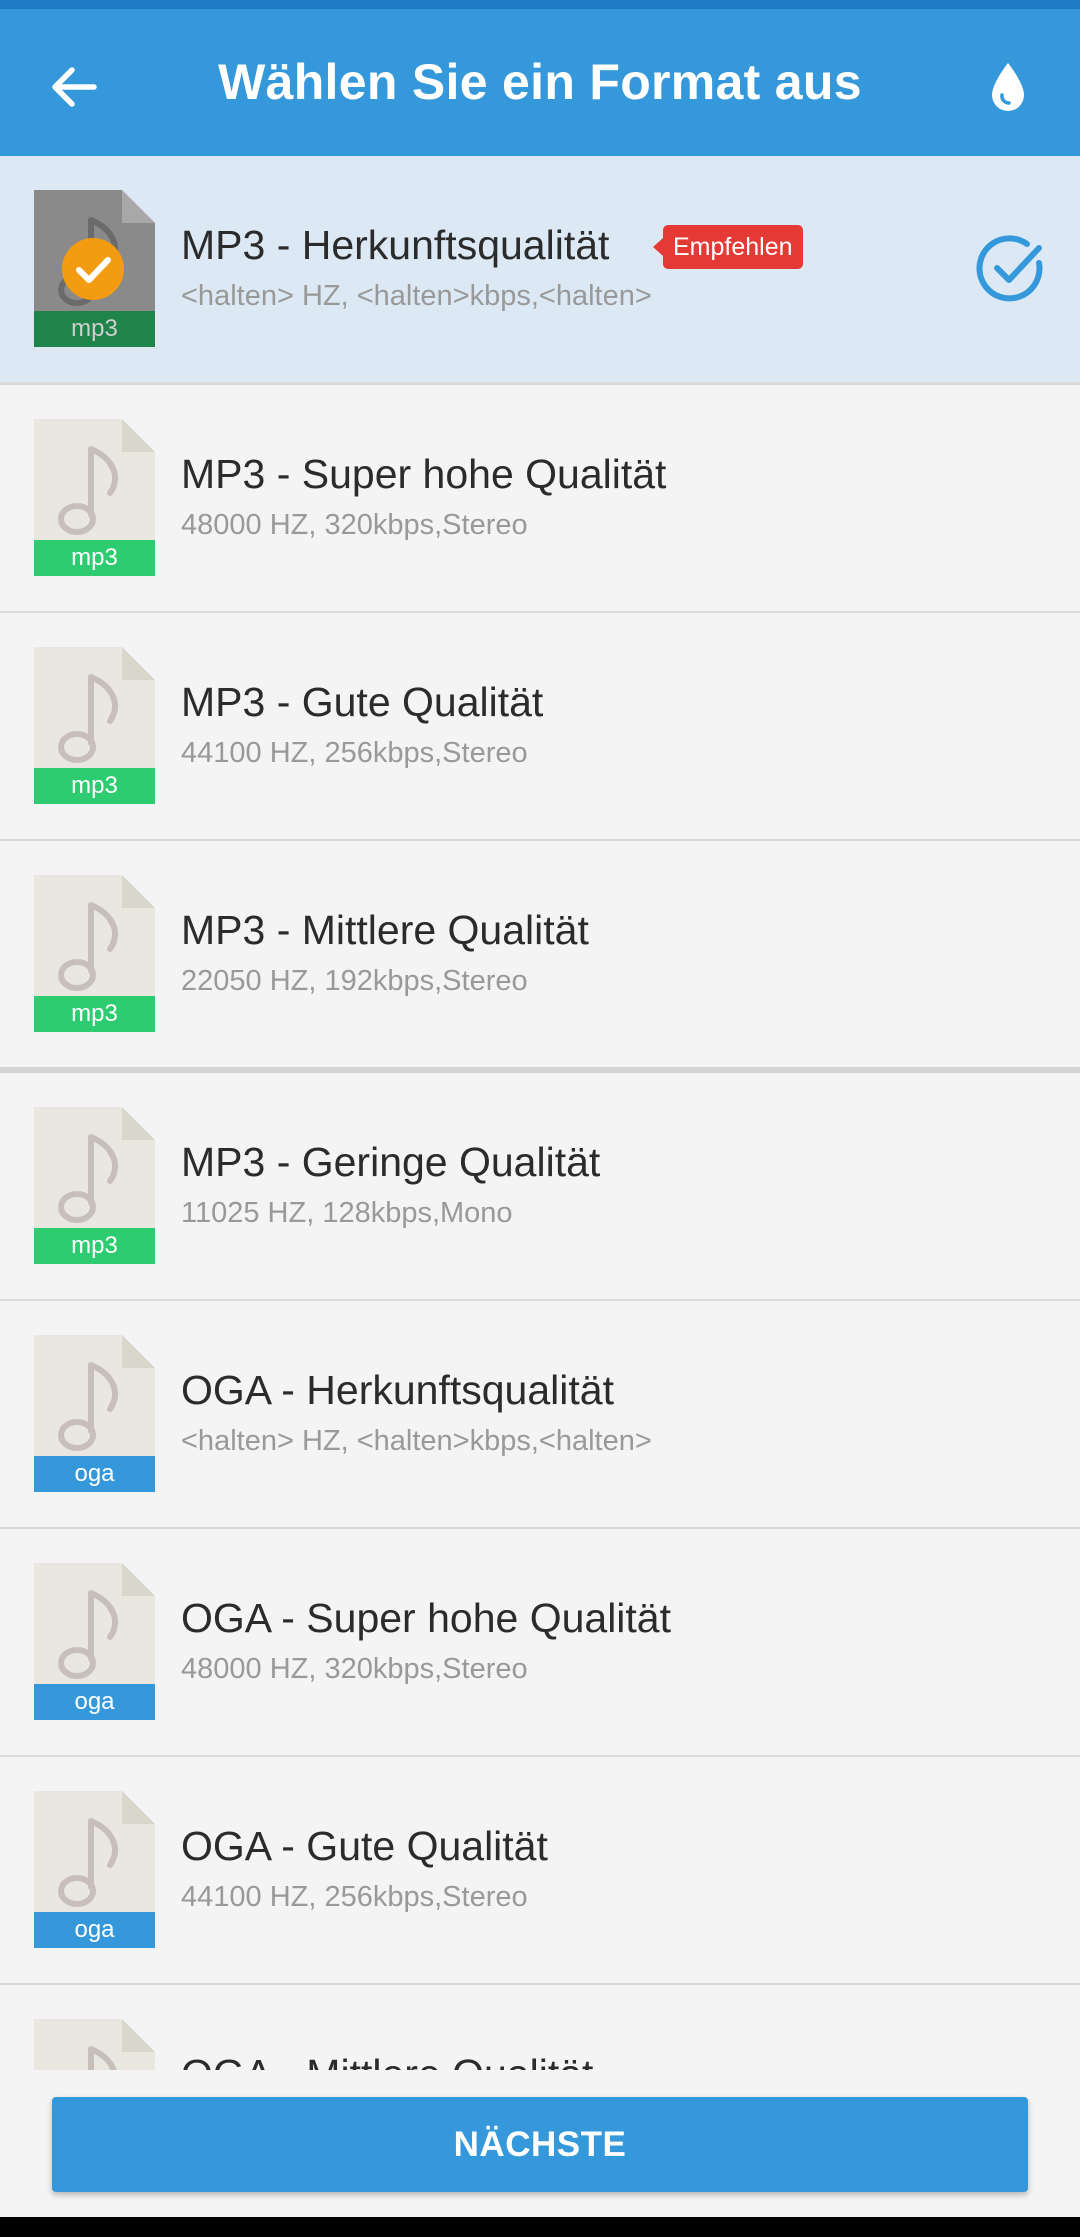 The image size is (1080, 2237). I want to click on next-button: NÄCHSTE, so click(540, 2144).